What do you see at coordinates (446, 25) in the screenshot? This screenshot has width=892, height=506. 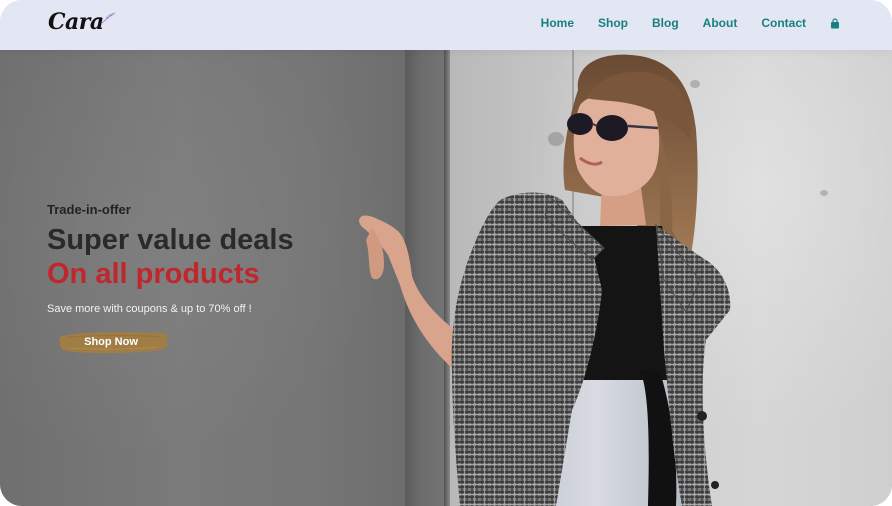 I see `site-header: Cara Home Shop Blog About Contact` at bounding box center [446, 25].